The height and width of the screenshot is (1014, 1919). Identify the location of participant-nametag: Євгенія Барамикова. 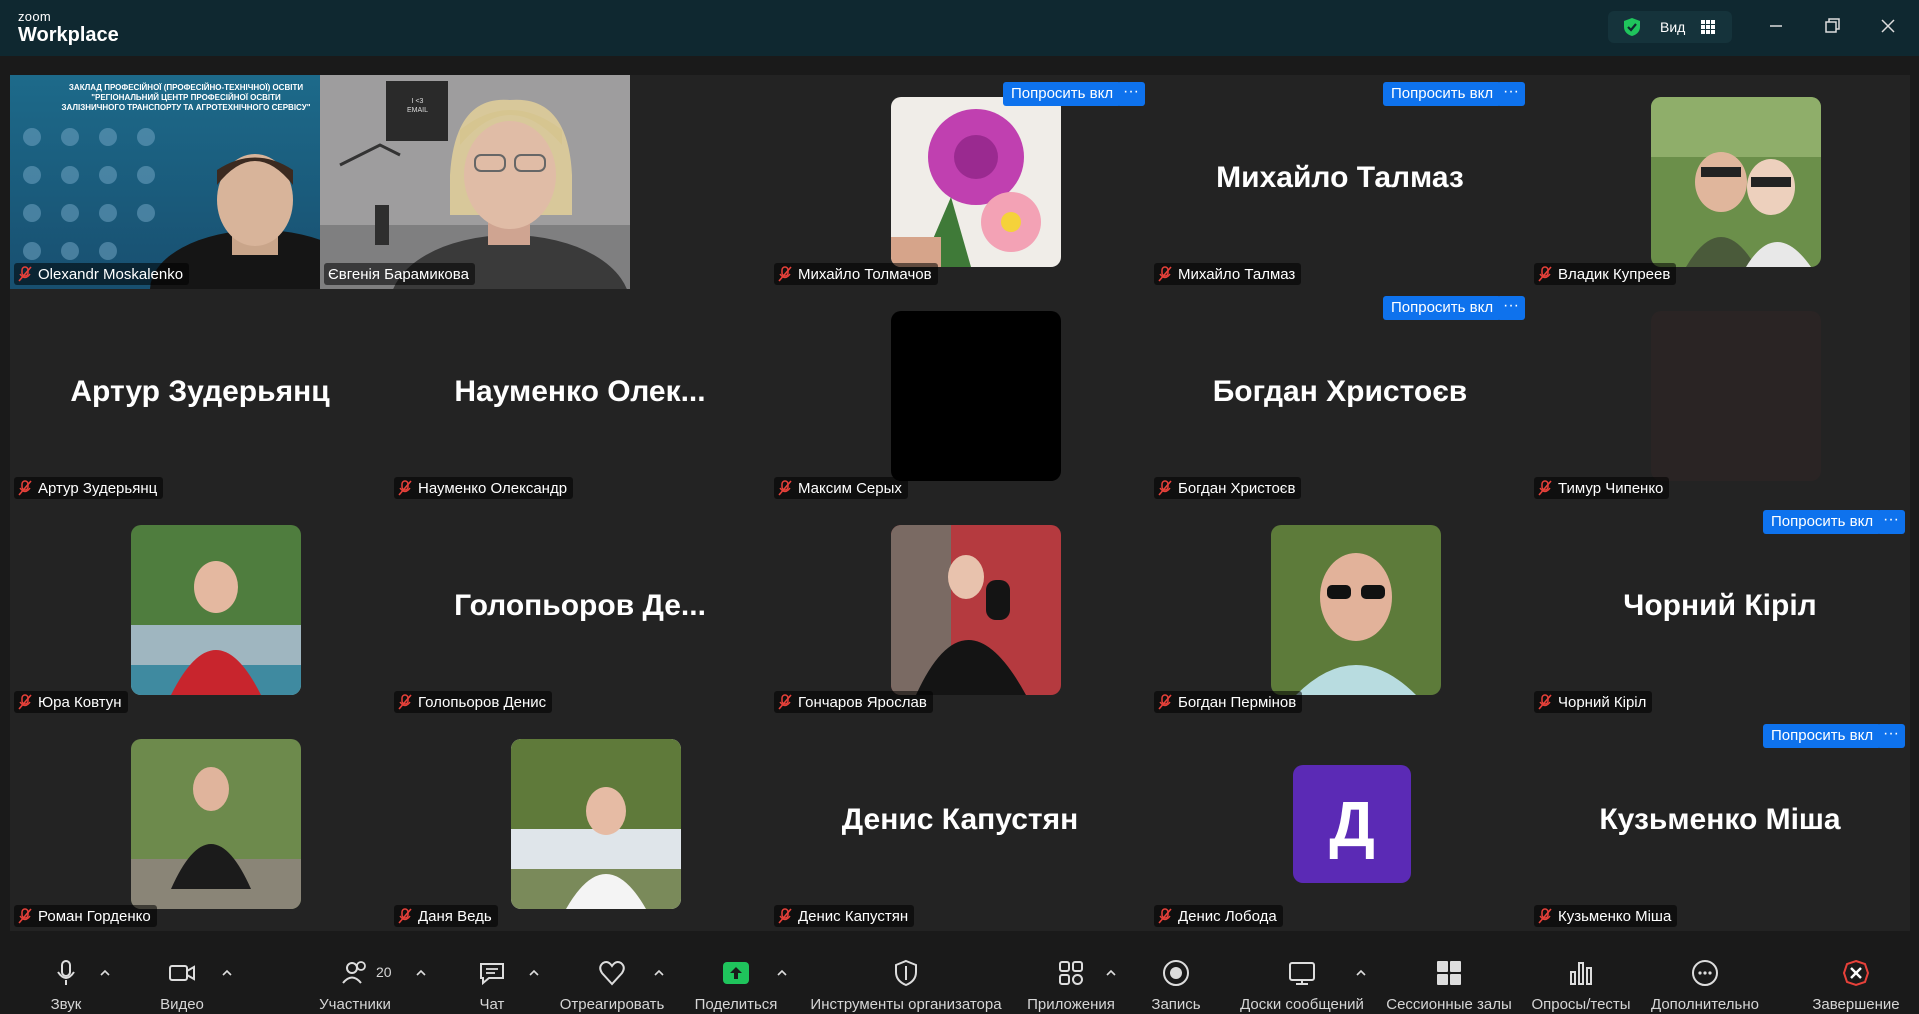
(399, 274).